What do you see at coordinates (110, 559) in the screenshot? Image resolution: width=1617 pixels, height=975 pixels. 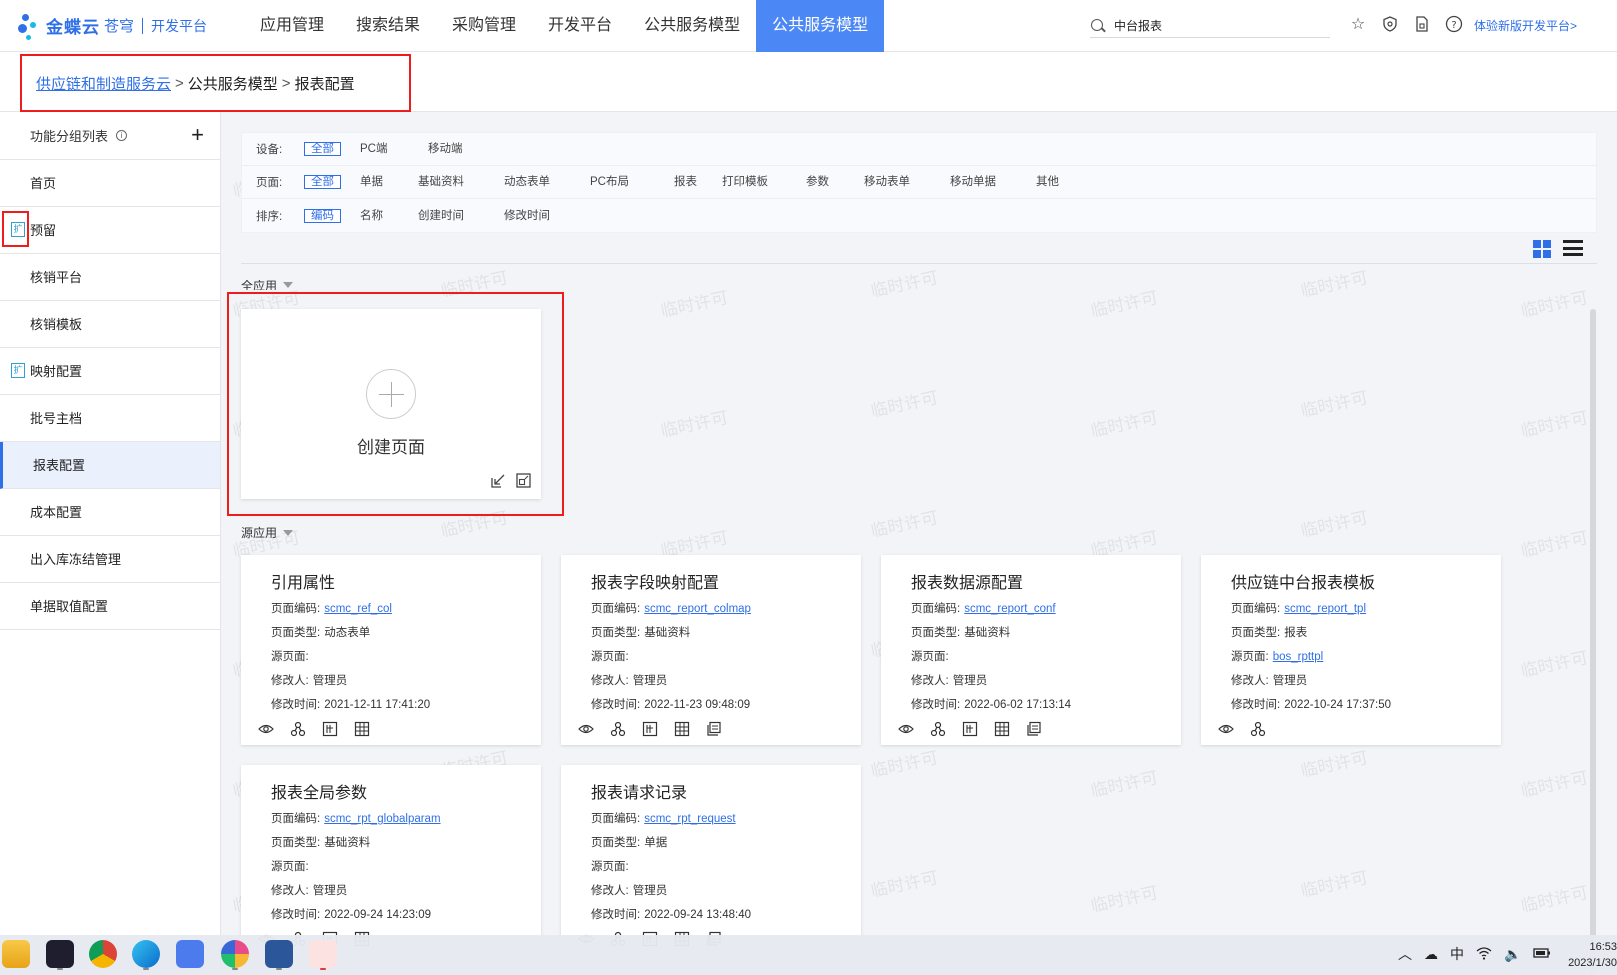 I see `sidebar-item-inout-freeze: 出入库冻结管理` at bounding box center [110, 559].